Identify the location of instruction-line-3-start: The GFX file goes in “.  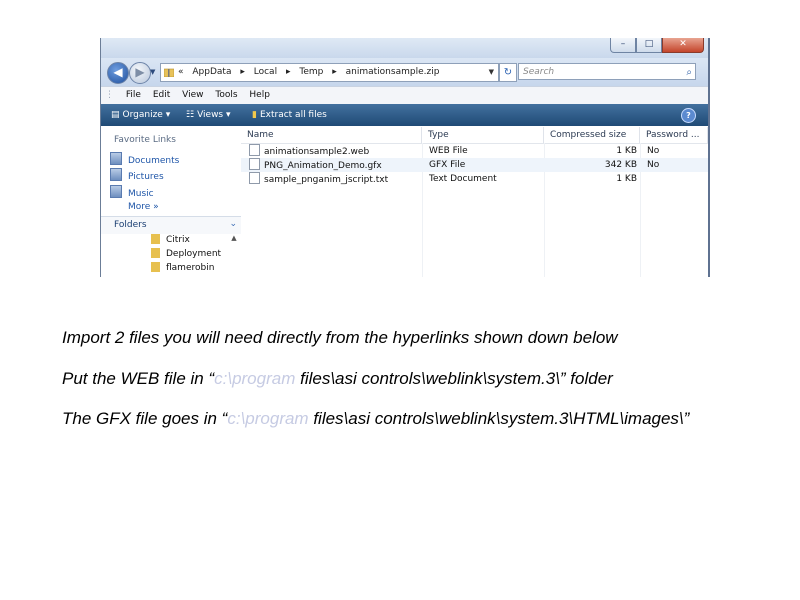
(145, 418).